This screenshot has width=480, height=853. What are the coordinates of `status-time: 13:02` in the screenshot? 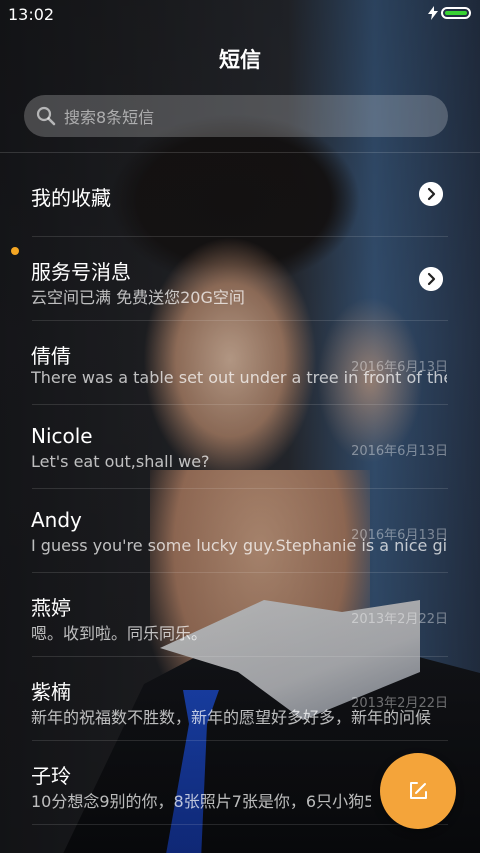 It's located at (31, 14).